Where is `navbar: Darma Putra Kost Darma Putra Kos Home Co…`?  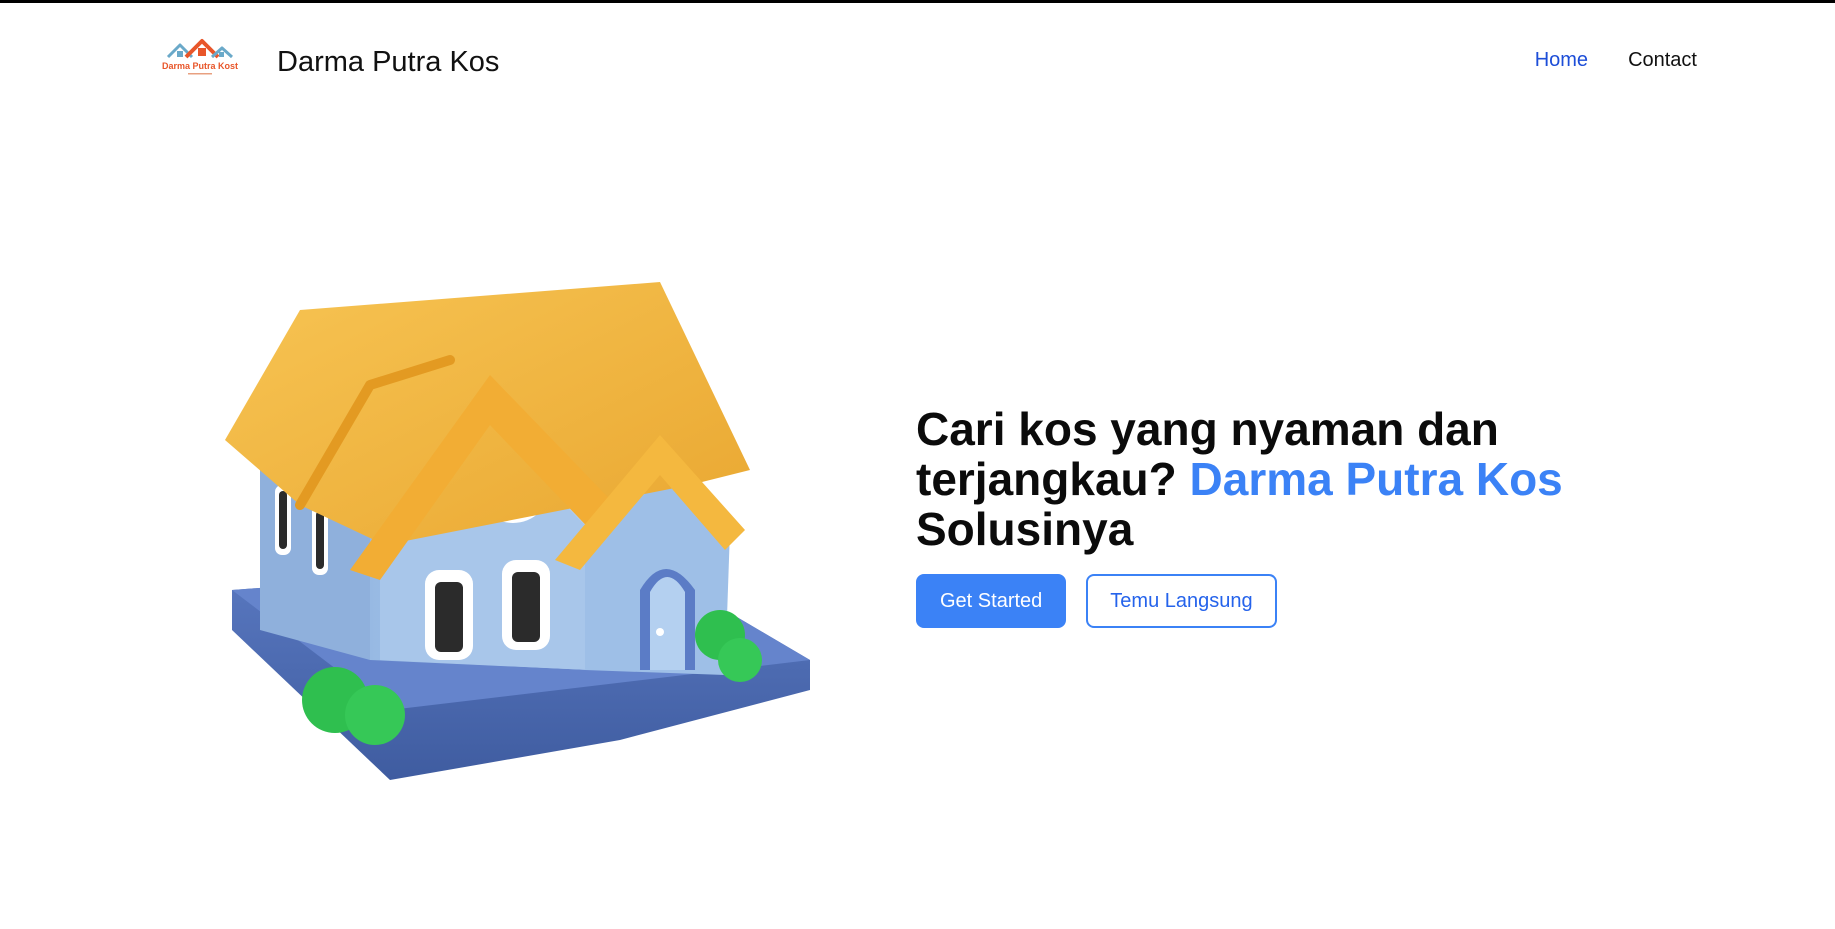 navbar: Darma Putra Kost Darma Putra Kos Home Co… is located at coordinates (917, 58).